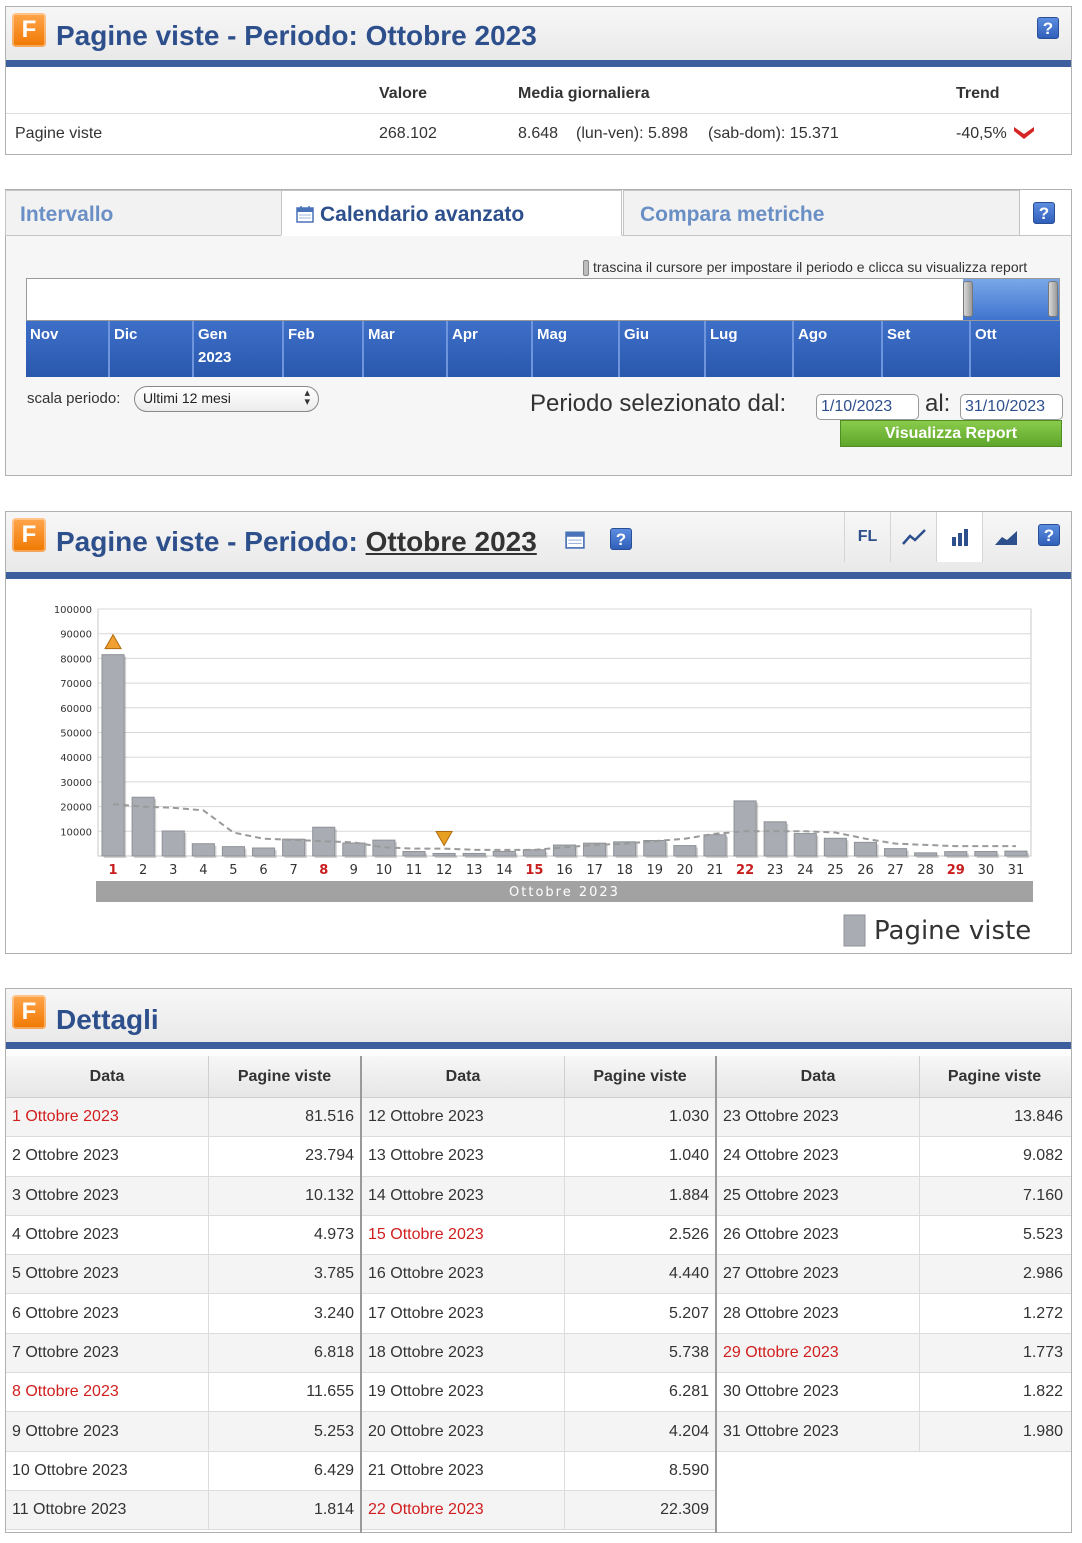  What do you see at coordinates (183, 1510) in the screenshot?
I see `table-row: 11 Ottobre 2023 1.814` at bounding box center [183, 1510].